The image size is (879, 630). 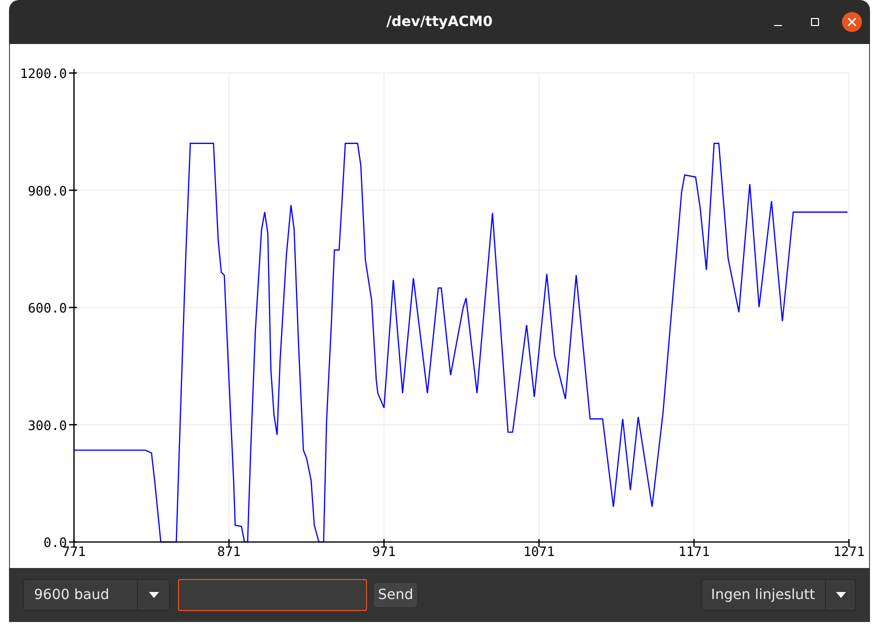 What do you see at coordinates (815, 22) in the screenshot?
I see `maximize-icon` at bounding box center [815, 22].